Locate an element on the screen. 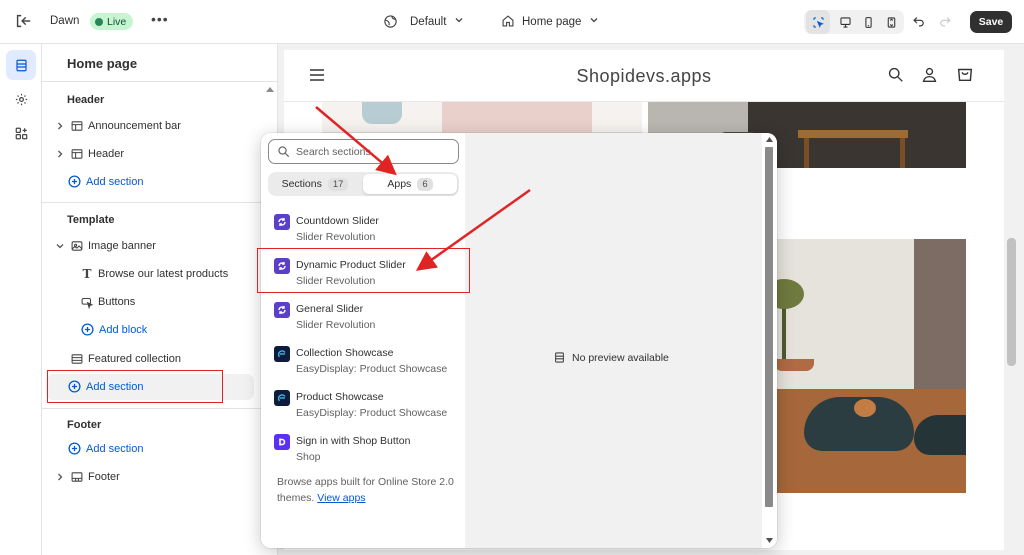 This screenshot has height=555, width=1024. app-item: Product Showcase EasyDisplay is located at coordinates (363, 407).